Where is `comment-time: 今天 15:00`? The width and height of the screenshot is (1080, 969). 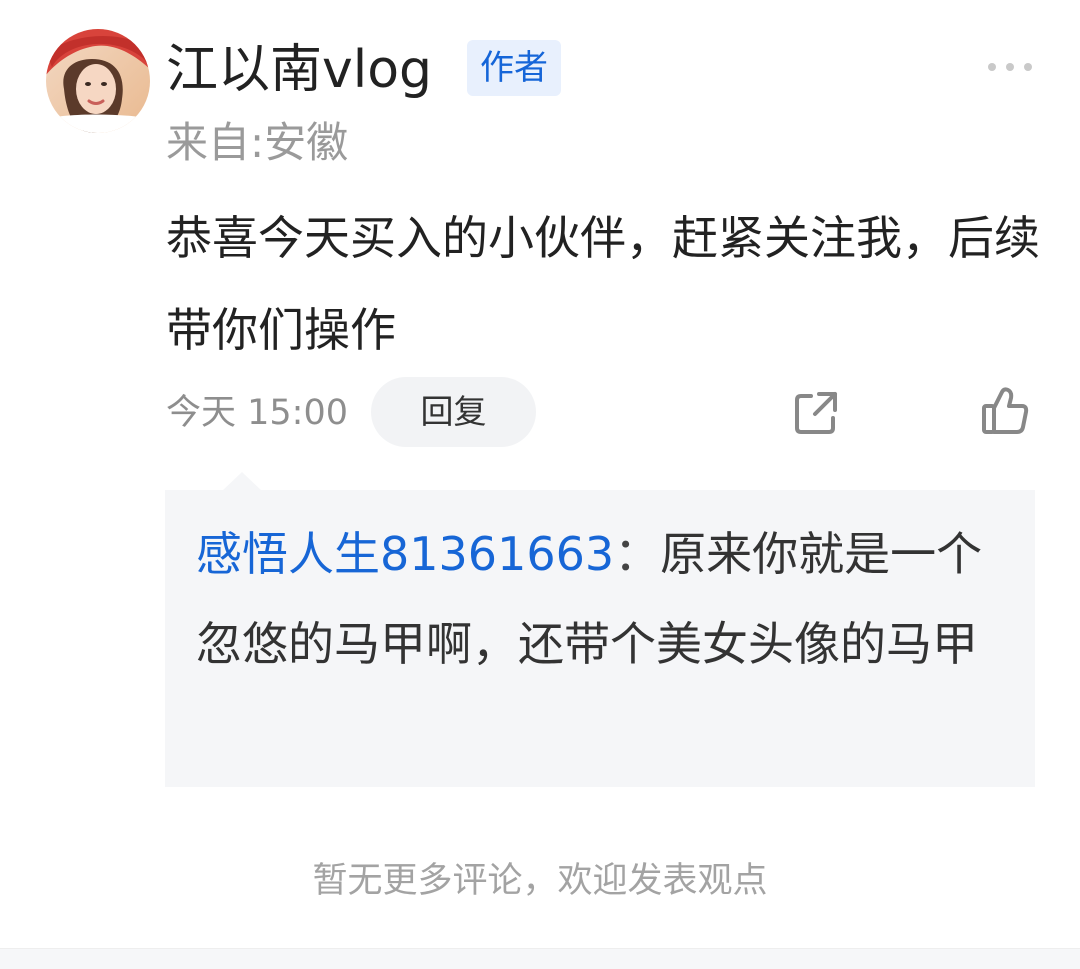 comment-time: 今天 15:00 is located at coordinates (257, 413).